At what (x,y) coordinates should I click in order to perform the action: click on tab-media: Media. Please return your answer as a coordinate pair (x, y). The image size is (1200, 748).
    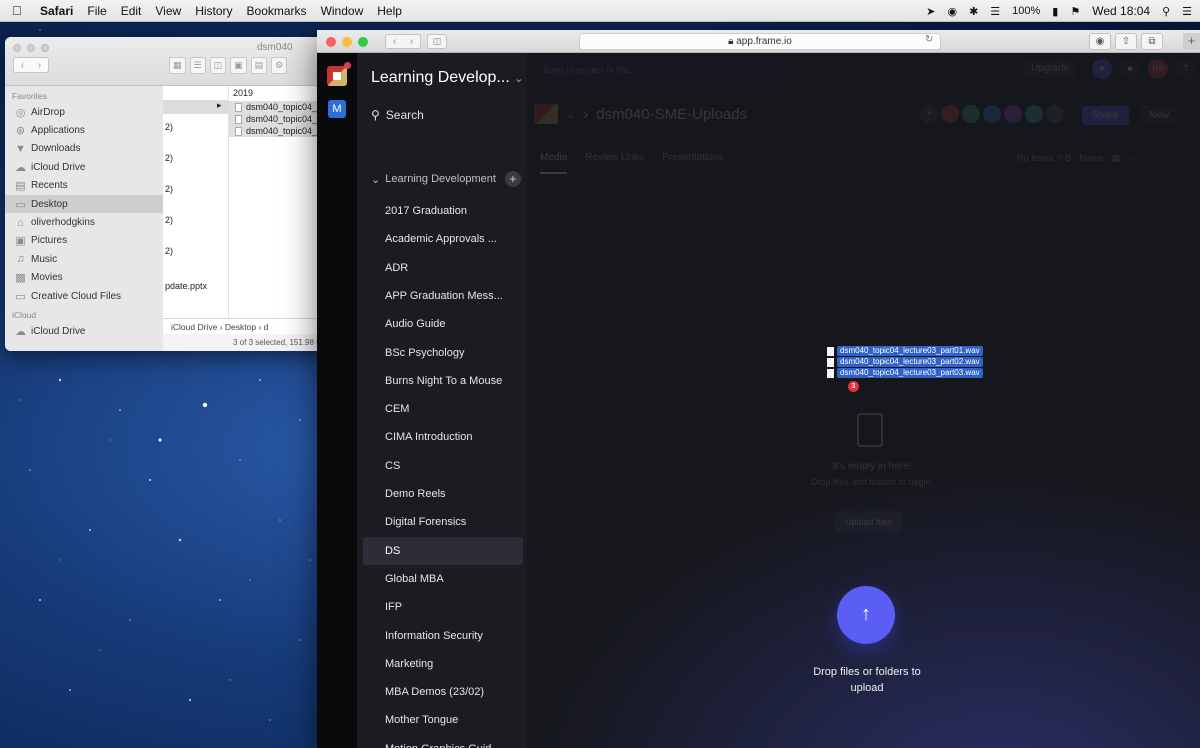
    Looking at the image, I should click on (554, 163).